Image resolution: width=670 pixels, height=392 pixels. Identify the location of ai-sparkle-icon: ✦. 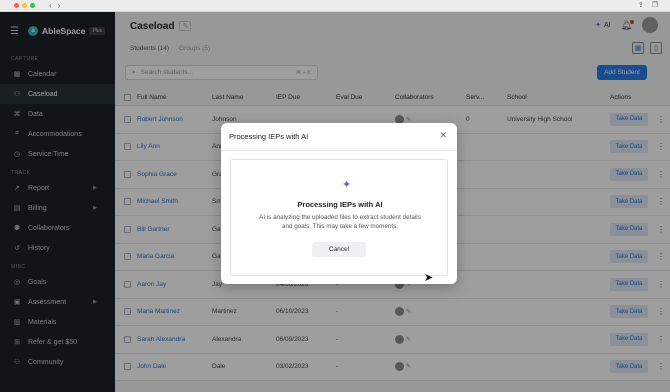
(347, 185).